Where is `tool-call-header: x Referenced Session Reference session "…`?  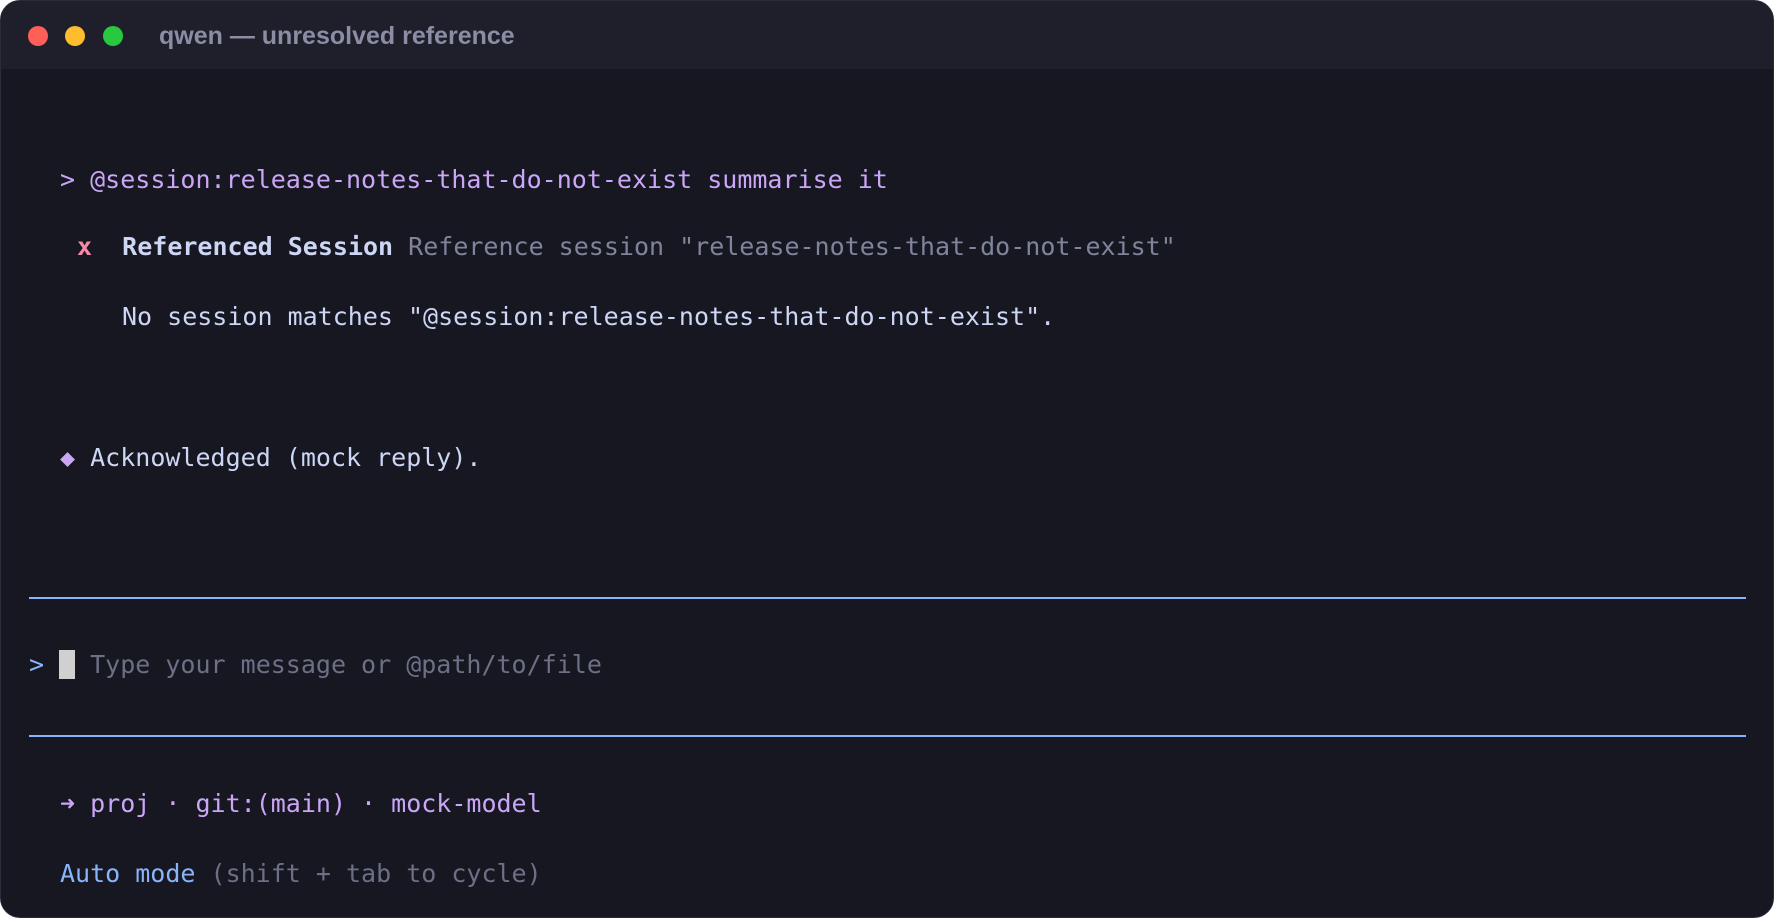 tool-call-header: x Referenced Session Reference session "… is located at coordinates (626, 247).